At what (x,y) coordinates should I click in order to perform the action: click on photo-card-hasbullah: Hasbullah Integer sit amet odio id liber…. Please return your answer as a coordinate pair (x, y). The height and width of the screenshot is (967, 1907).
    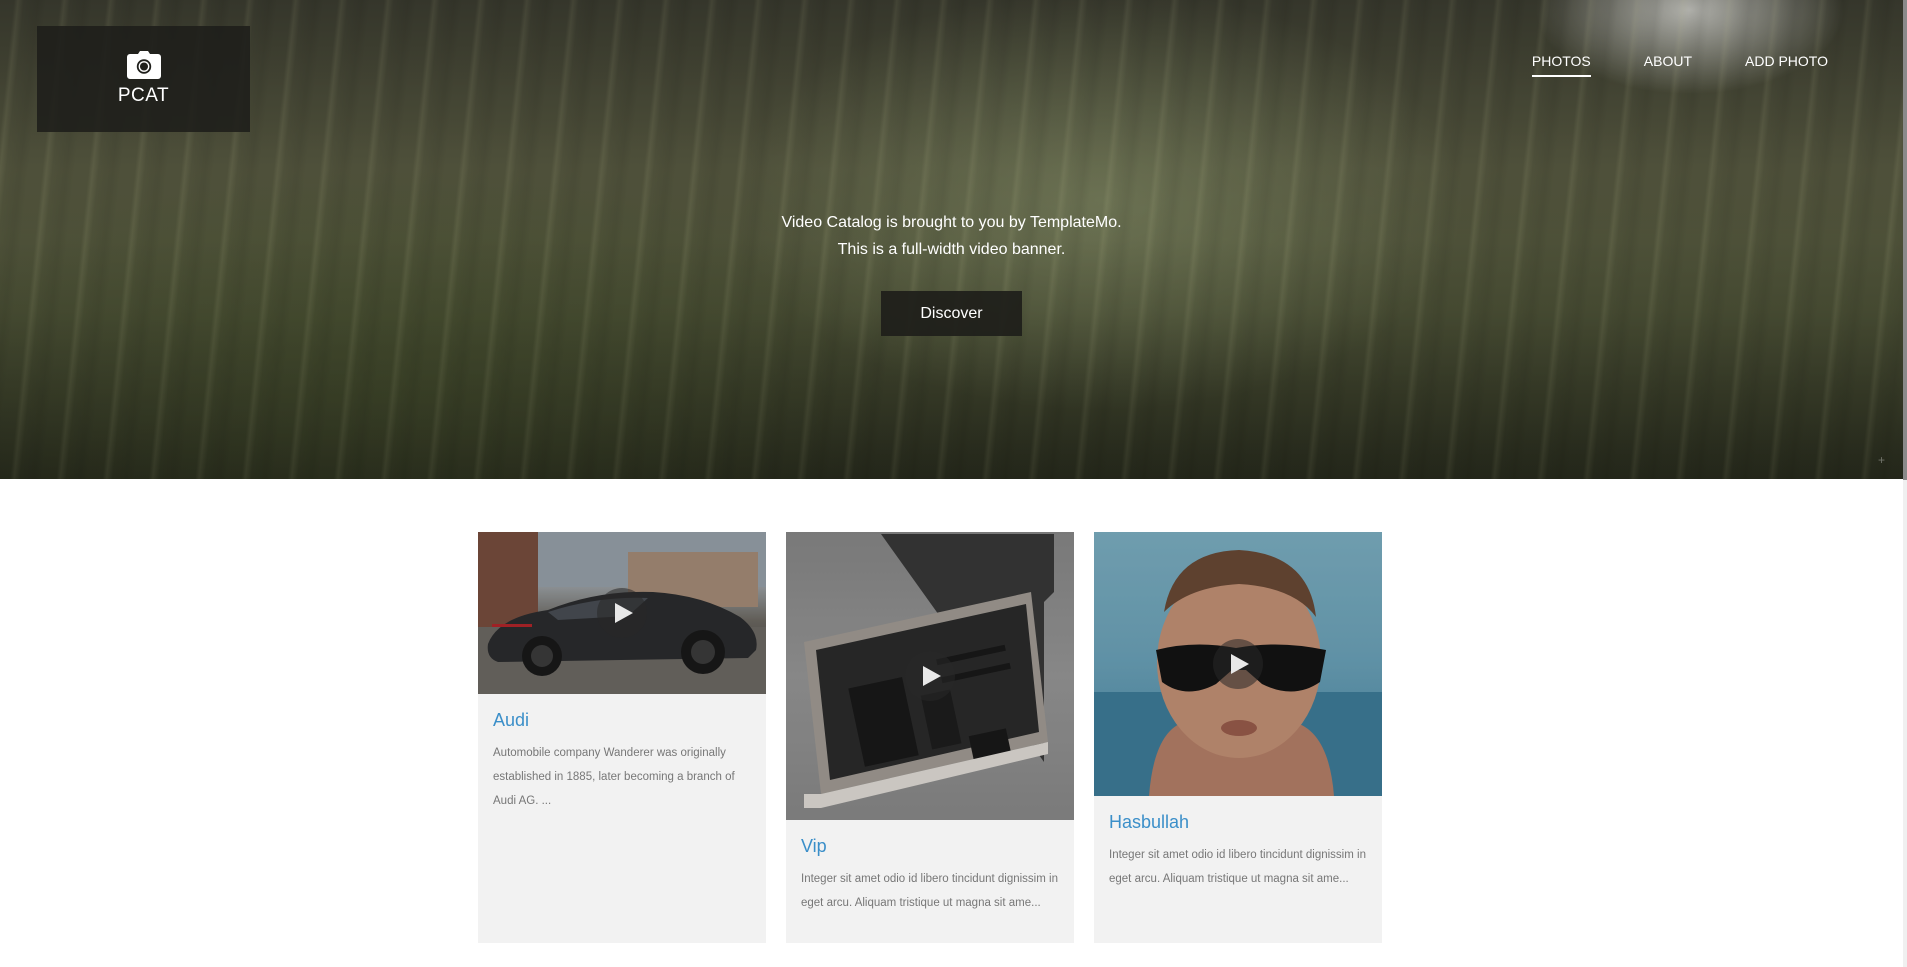
    Looking at the image, I should click on (1238, 737).